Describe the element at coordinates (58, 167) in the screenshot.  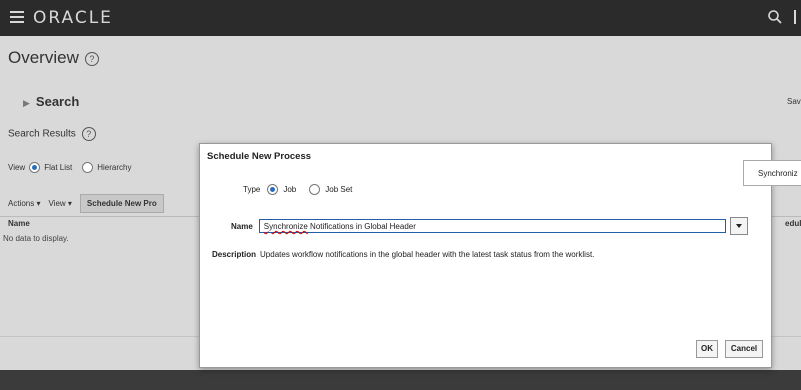
I see `flat-list-label: Flat List` at that location.